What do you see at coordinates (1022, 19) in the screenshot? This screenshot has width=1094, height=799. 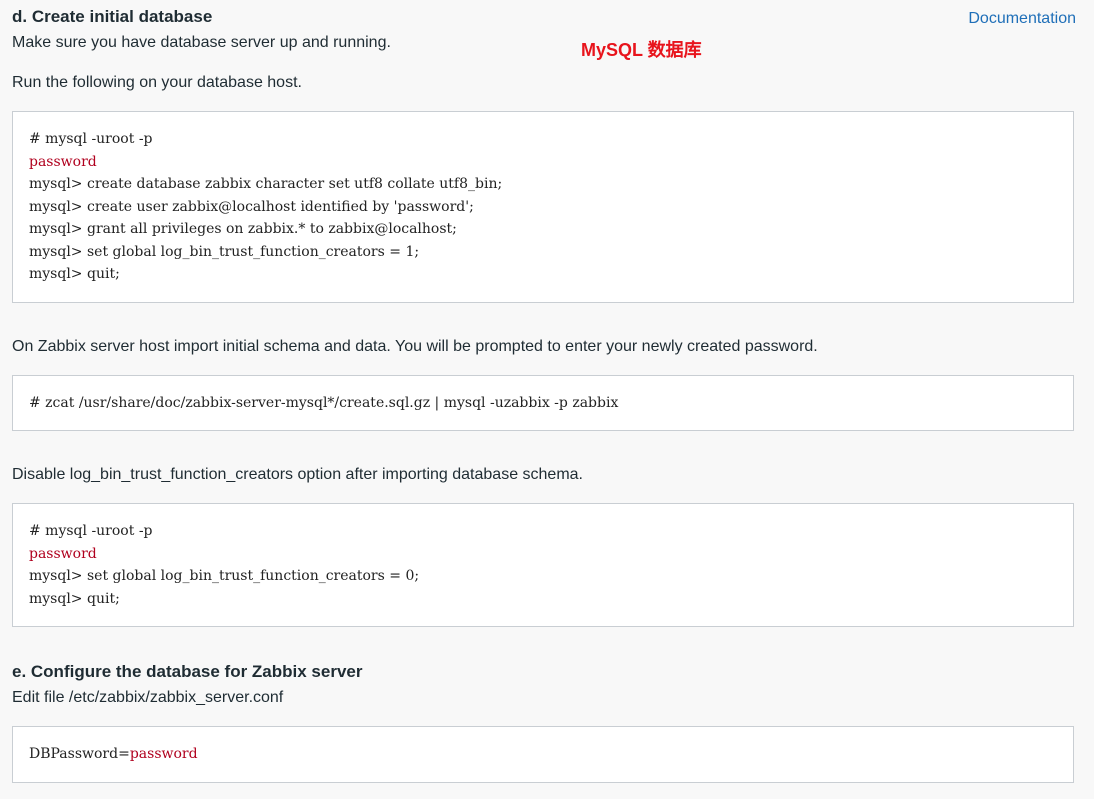 I see `documentation-link: Documentation` at bounding box center [1022, 19].